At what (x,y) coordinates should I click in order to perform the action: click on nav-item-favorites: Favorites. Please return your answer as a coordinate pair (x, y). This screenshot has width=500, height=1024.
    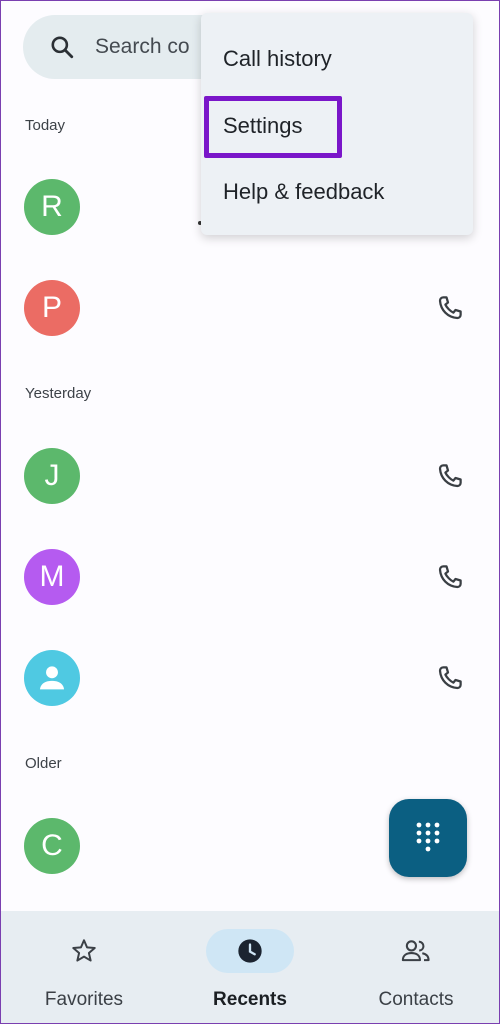
    Looking at the image, I should click on (84, 967).